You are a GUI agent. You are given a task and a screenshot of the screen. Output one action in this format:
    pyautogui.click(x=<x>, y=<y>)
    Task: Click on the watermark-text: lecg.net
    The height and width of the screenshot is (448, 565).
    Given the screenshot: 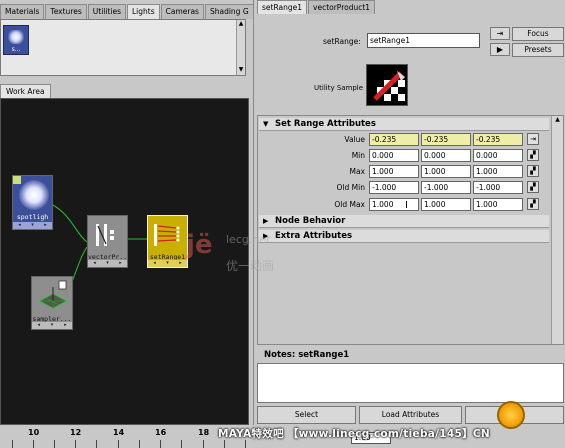 What is the action you would take?
    pyautogui.click(x=248, y=239)
    